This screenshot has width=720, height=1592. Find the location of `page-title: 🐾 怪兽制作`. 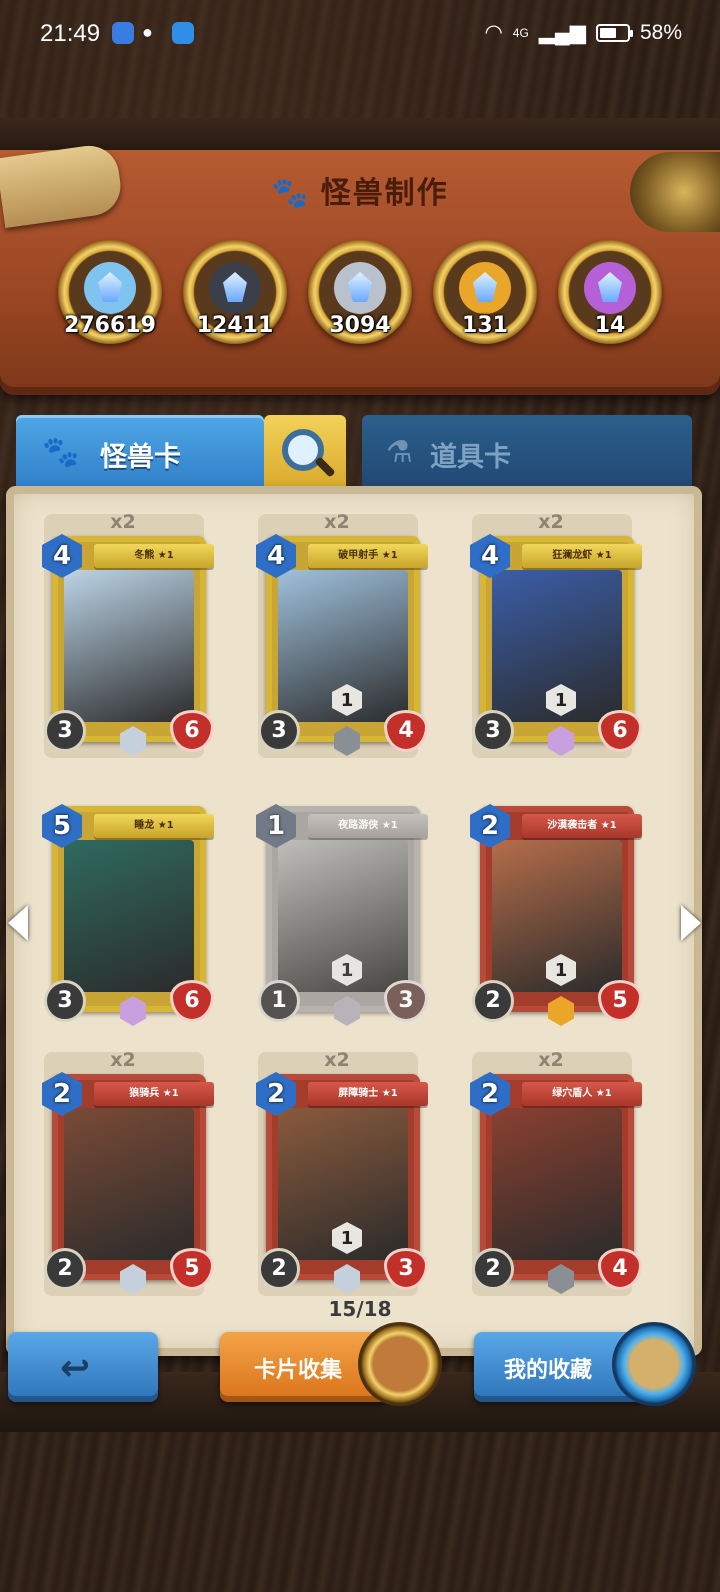

page-title: 🐾 怪兽制作 is located at coordinates (360, 190).